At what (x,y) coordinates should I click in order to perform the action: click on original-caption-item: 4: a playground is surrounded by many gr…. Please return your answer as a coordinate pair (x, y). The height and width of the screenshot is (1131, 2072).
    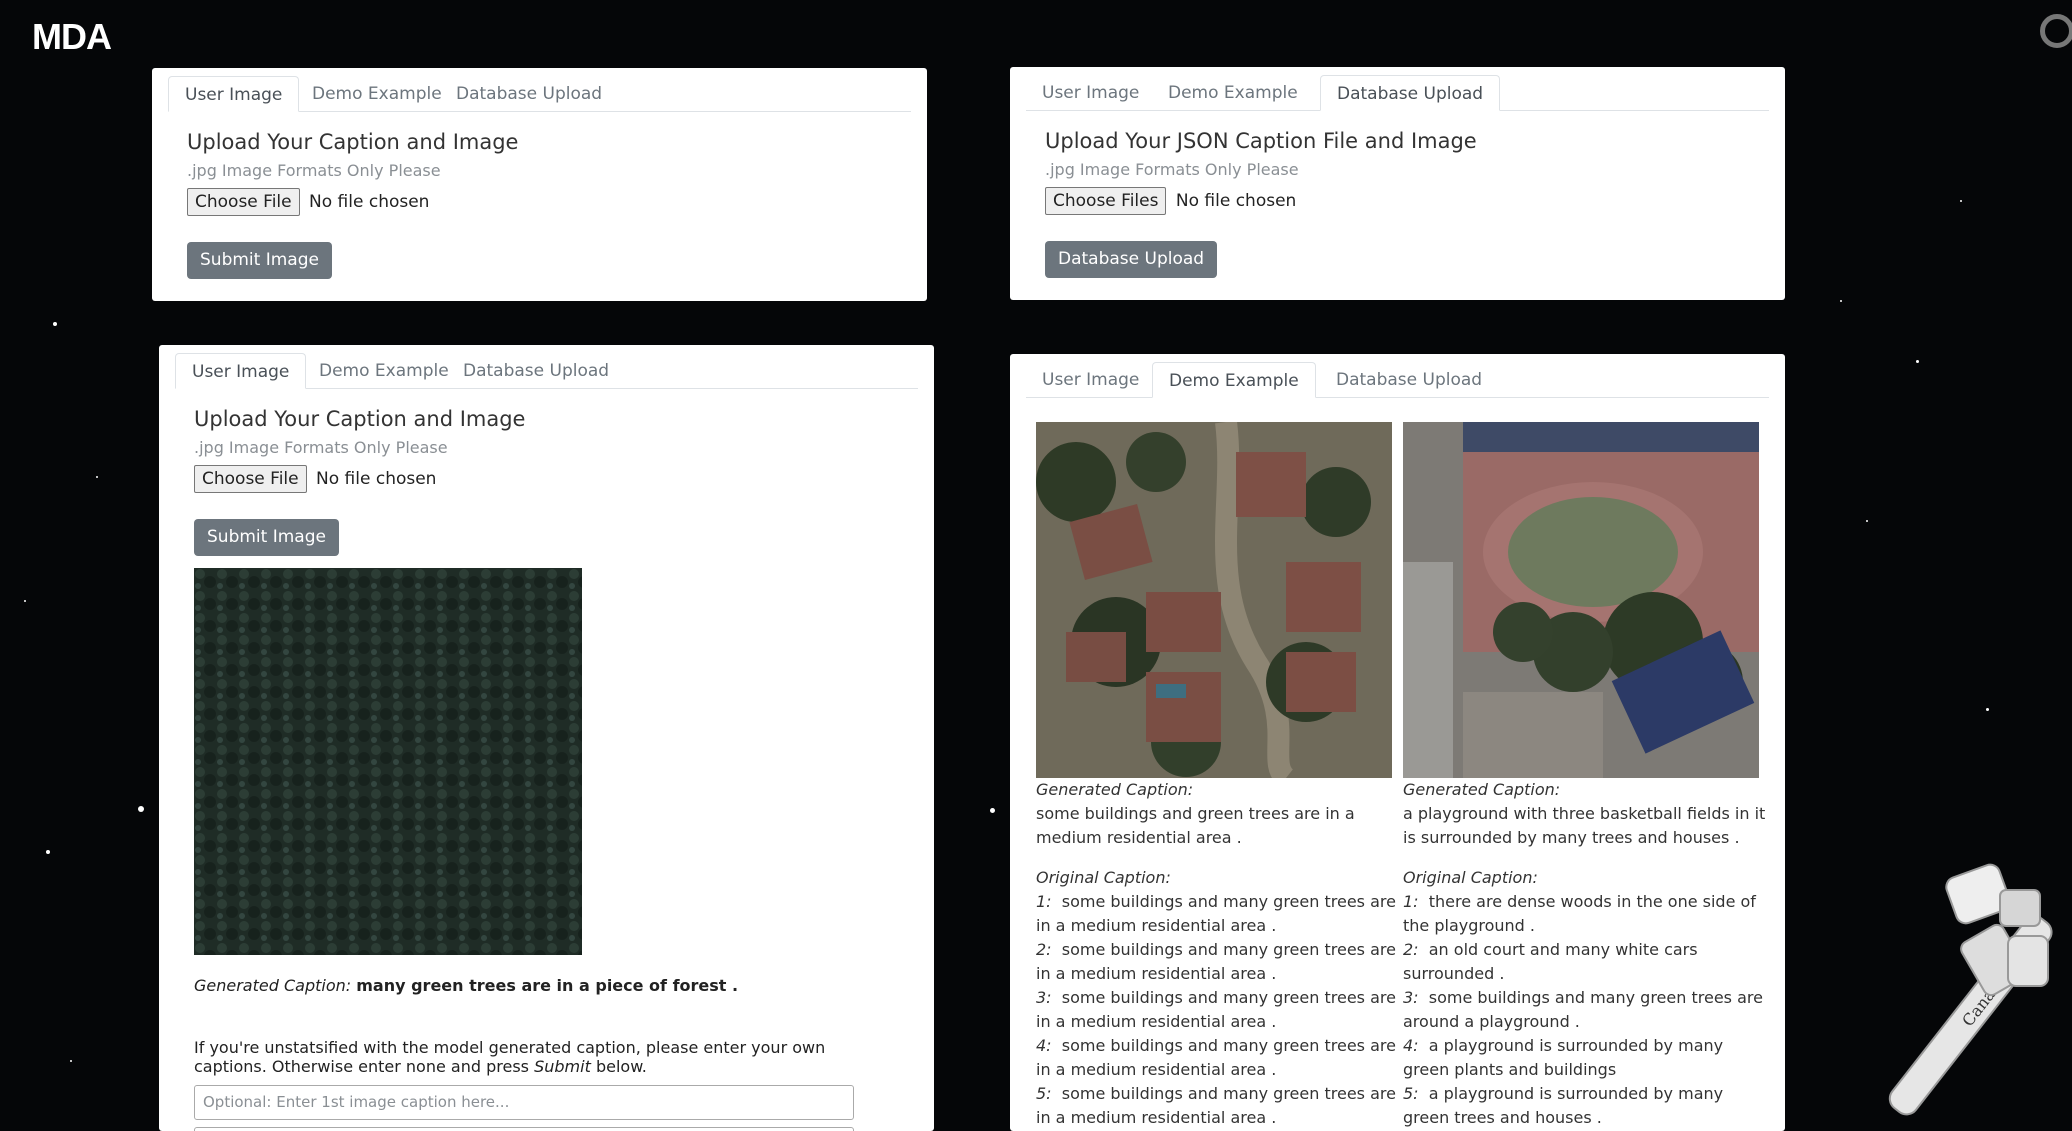
    Looking at the image, I should click on (1563, 1057).